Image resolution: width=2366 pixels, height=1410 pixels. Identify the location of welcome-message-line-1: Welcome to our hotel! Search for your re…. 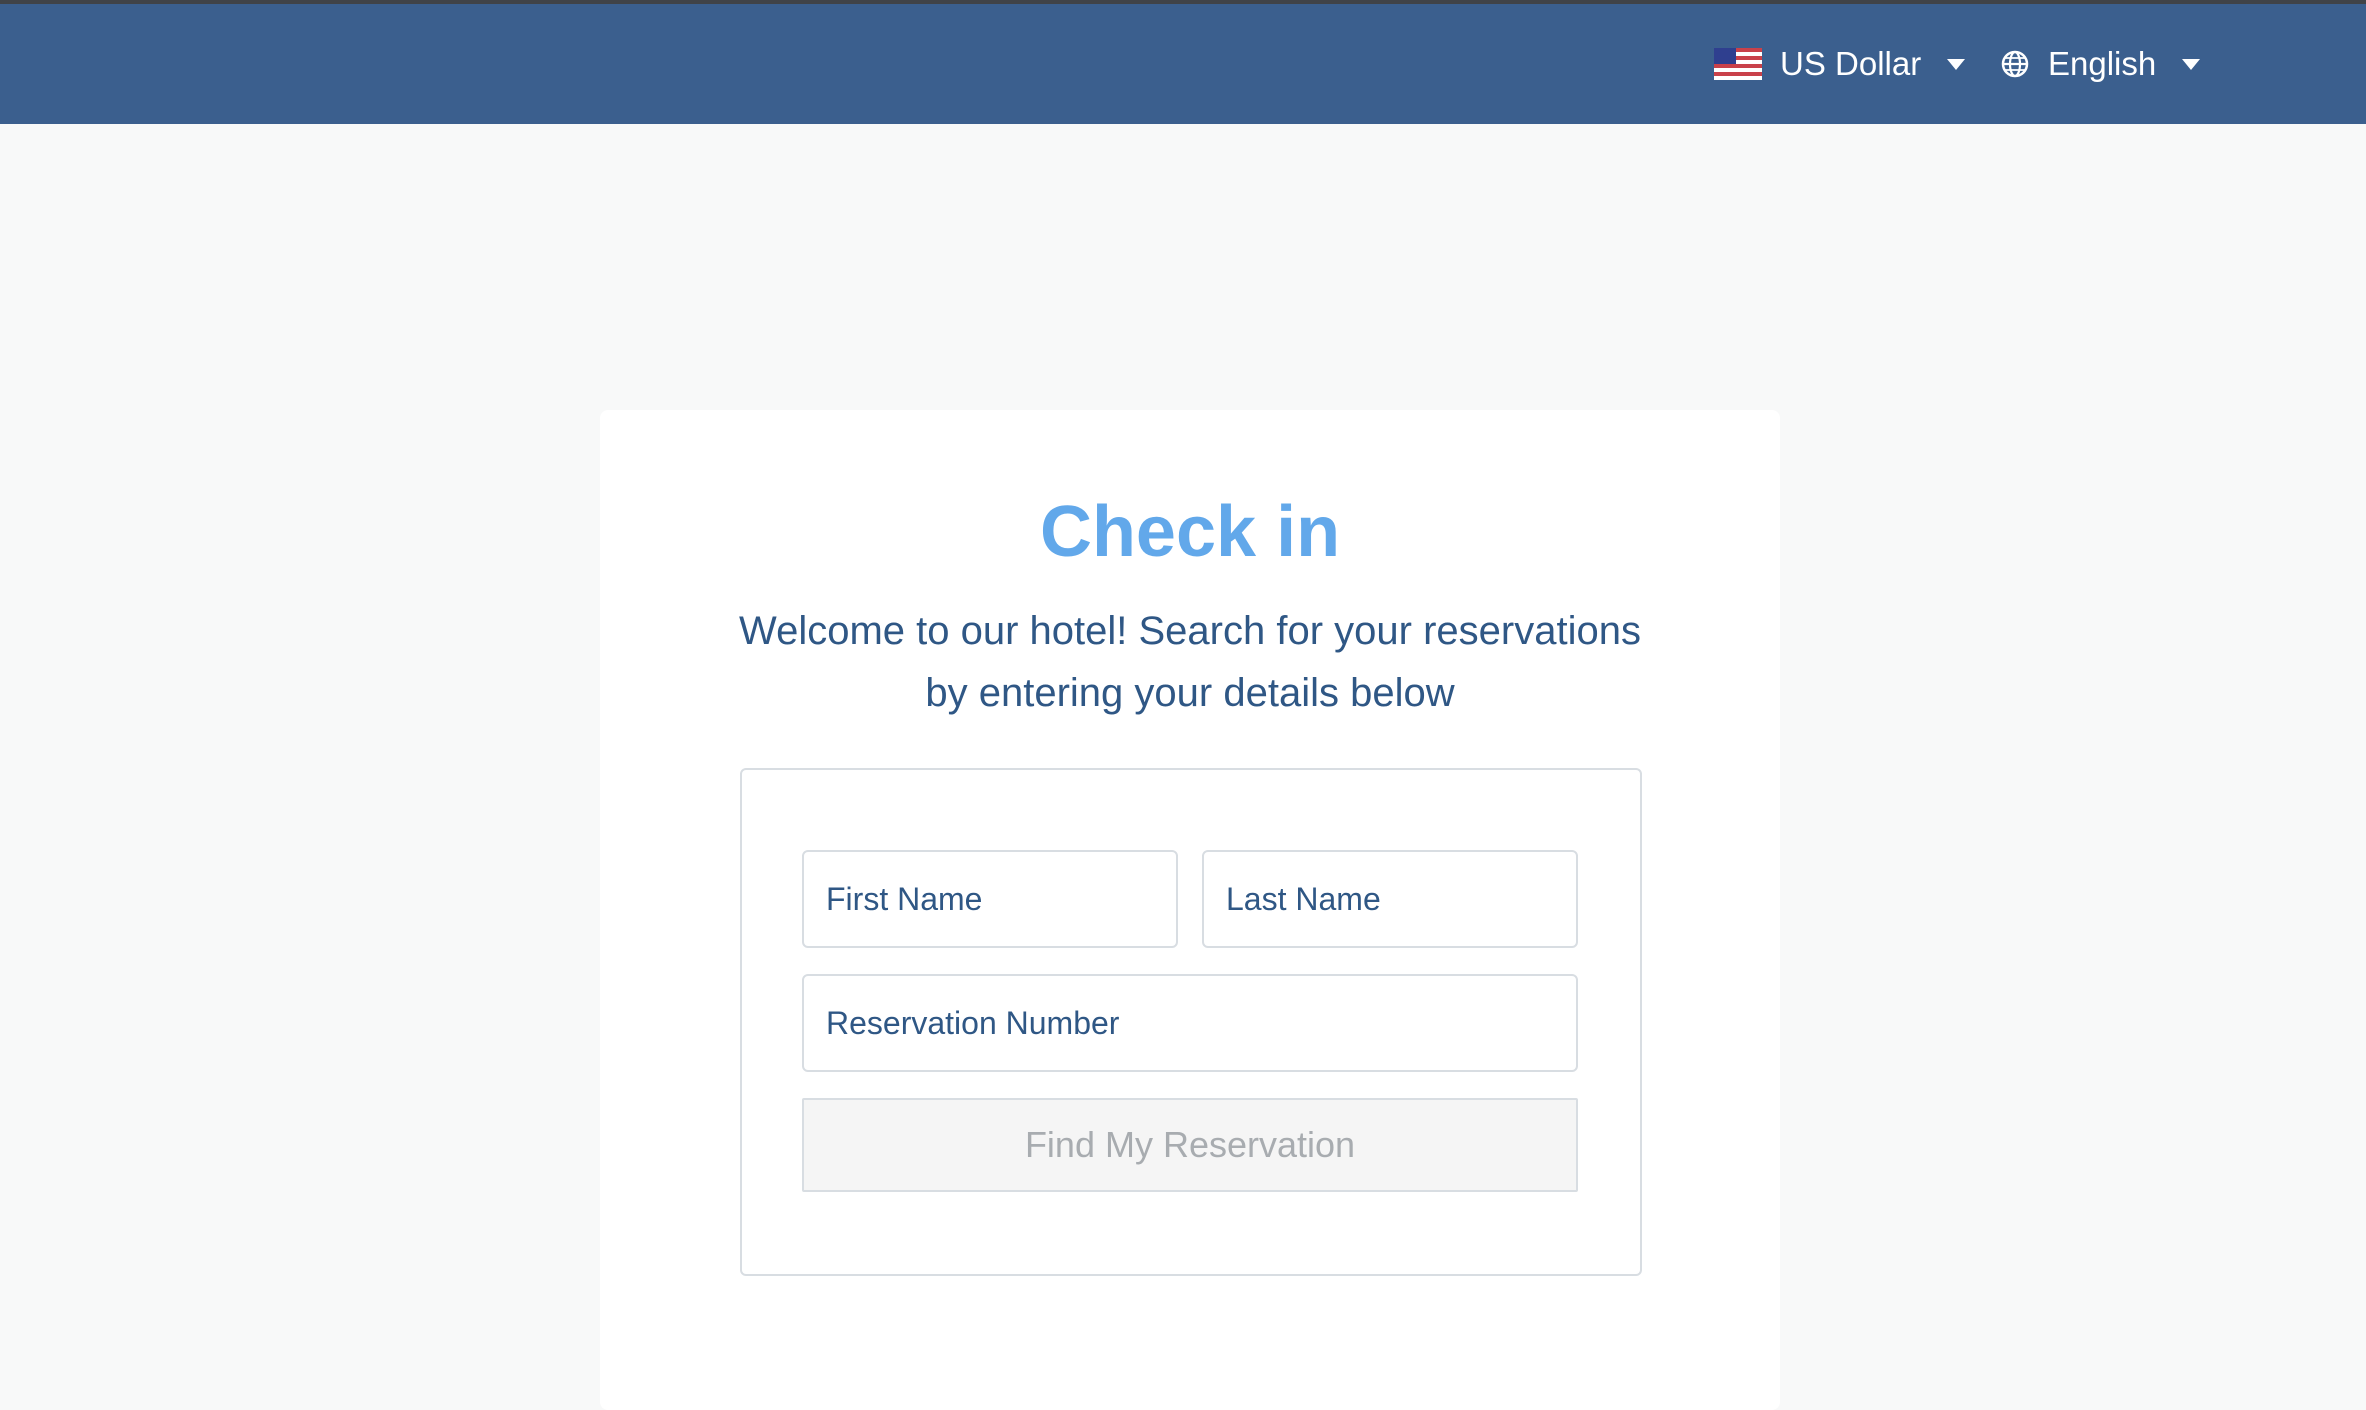
(1190, 631).